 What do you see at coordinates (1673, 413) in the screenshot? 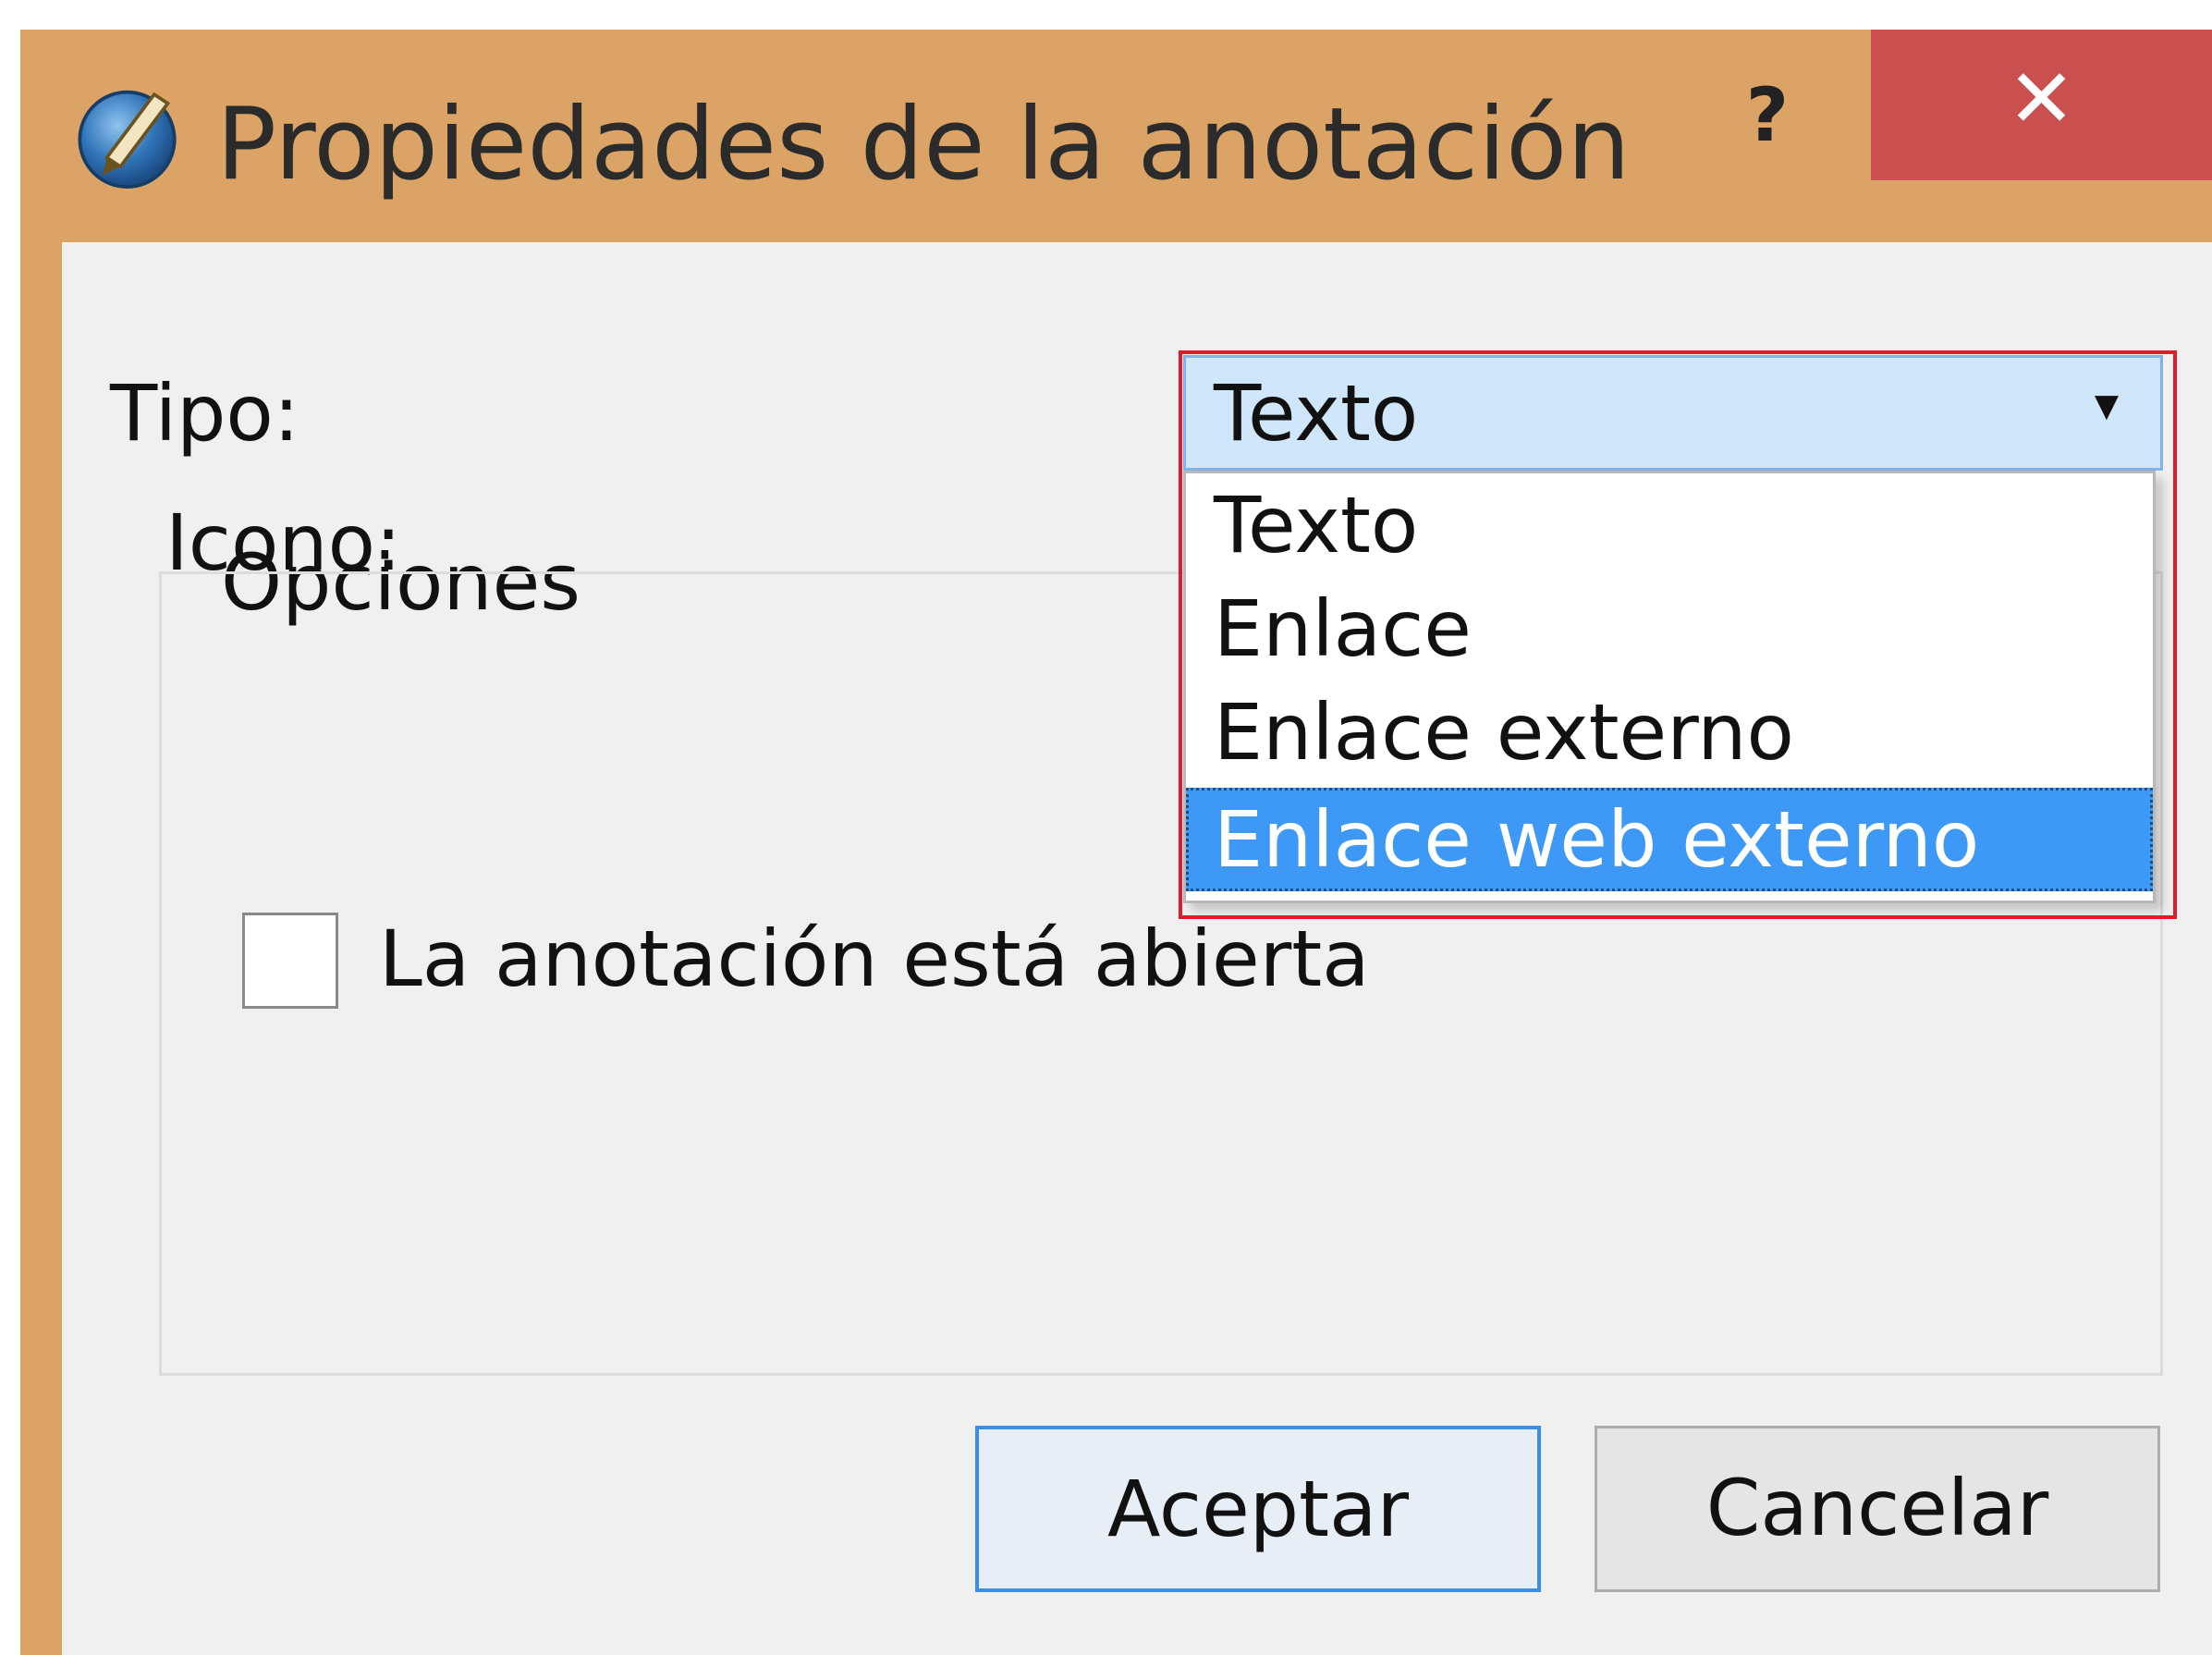
I see `type-select: Texto ▼` at bounding box center [1673, 413].